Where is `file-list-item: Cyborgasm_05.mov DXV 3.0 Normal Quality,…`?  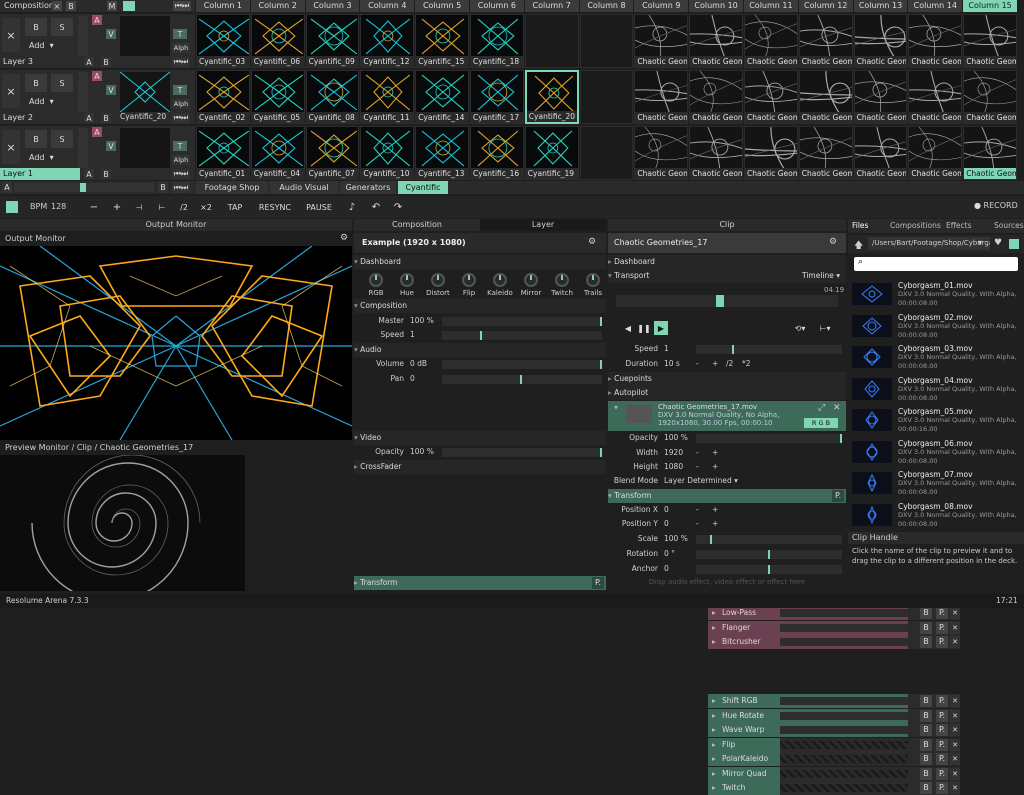 file-list-item: Cyborgasm_05.mov DXV 3.0 Normal Quality,… is located at coordinates (935, 422).